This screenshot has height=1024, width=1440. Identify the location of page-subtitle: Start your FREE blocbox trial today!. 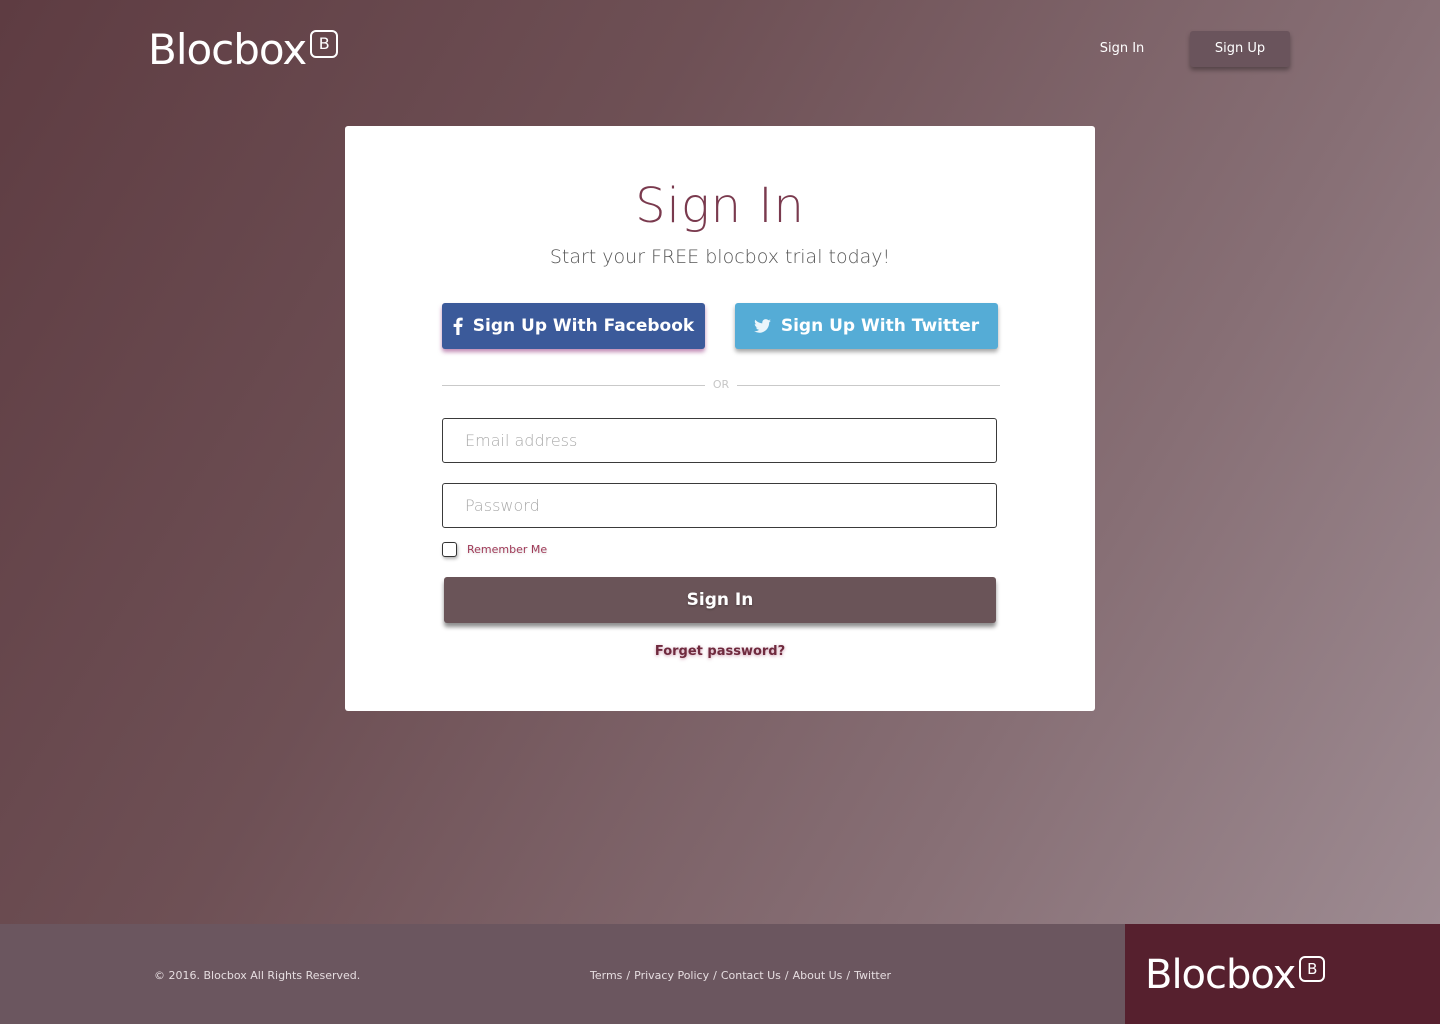
(720, 257).